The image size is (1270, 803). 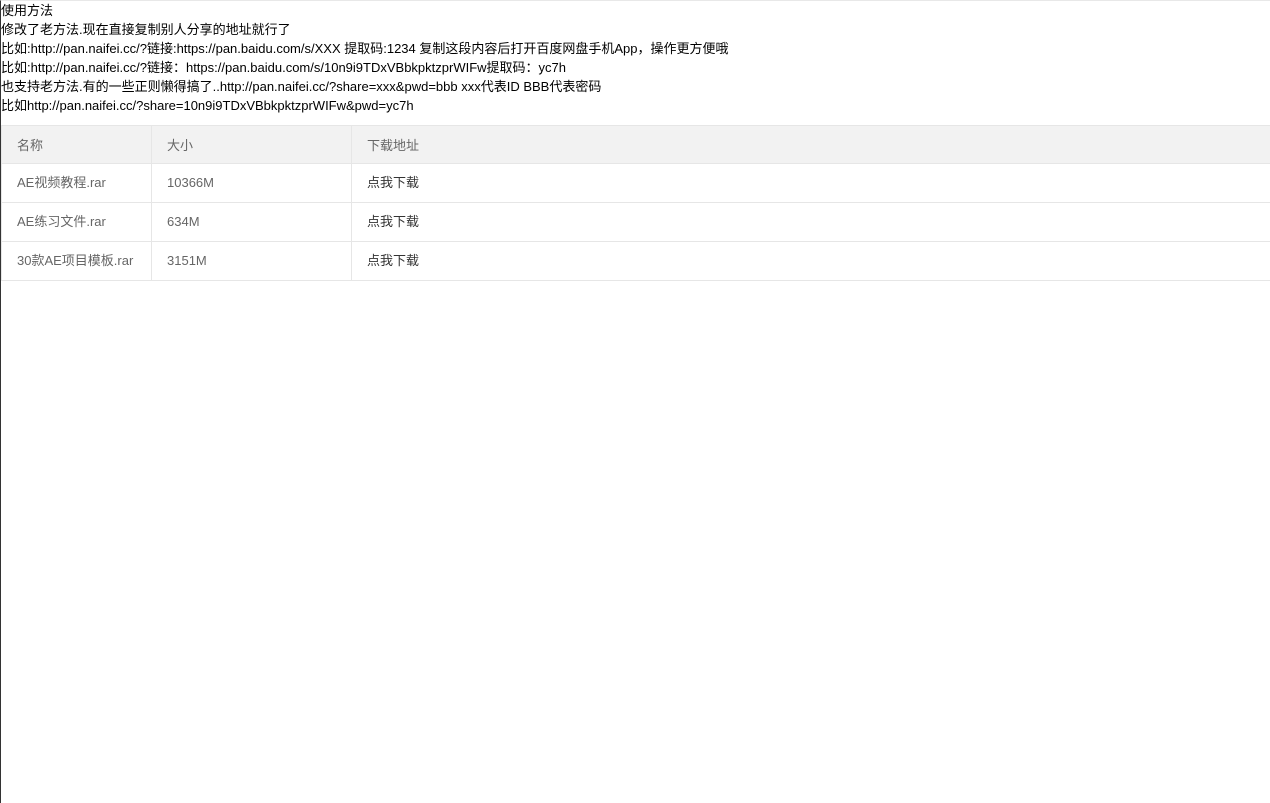 I want to click on file-name: AE练习文件.rar, so click(x=76, y=222).